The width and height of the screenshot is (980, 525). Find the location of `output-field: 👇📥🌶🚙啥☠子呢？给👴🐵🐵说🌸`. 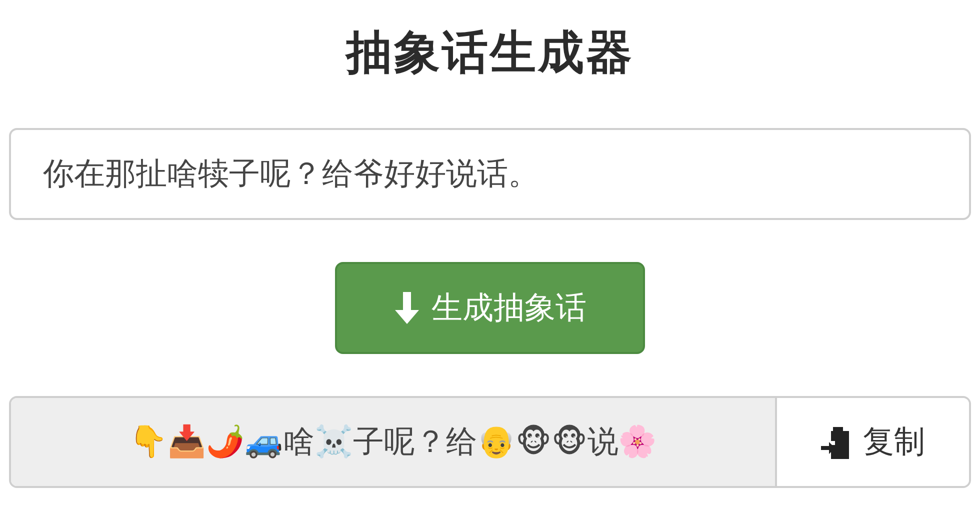

output-field: 👇📥🌶🚙啥☠子呢？给👴🐵🐵说🌸 is located at coordinates (394, 442).